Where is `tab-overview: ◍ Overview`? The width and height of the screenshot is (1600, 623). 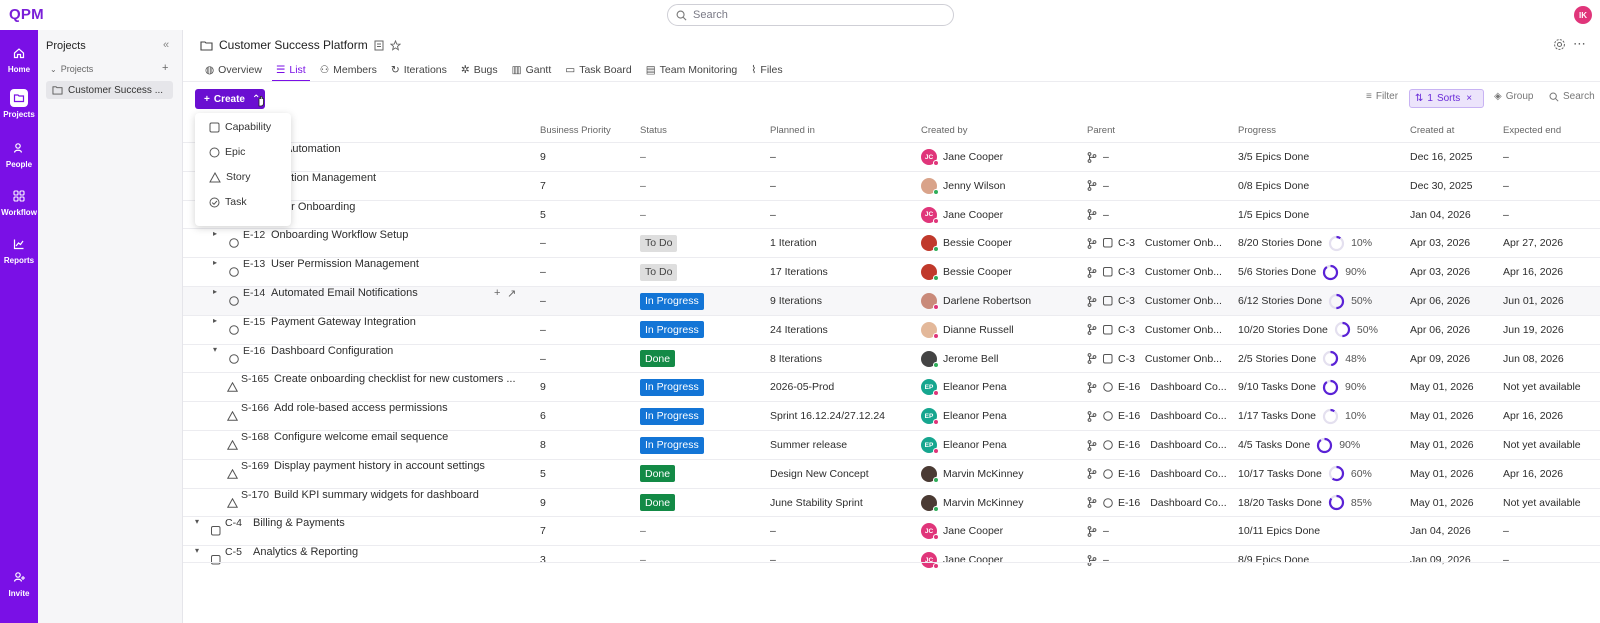
tab-overview: ◍ Overview is located at coordinates (233, 70).